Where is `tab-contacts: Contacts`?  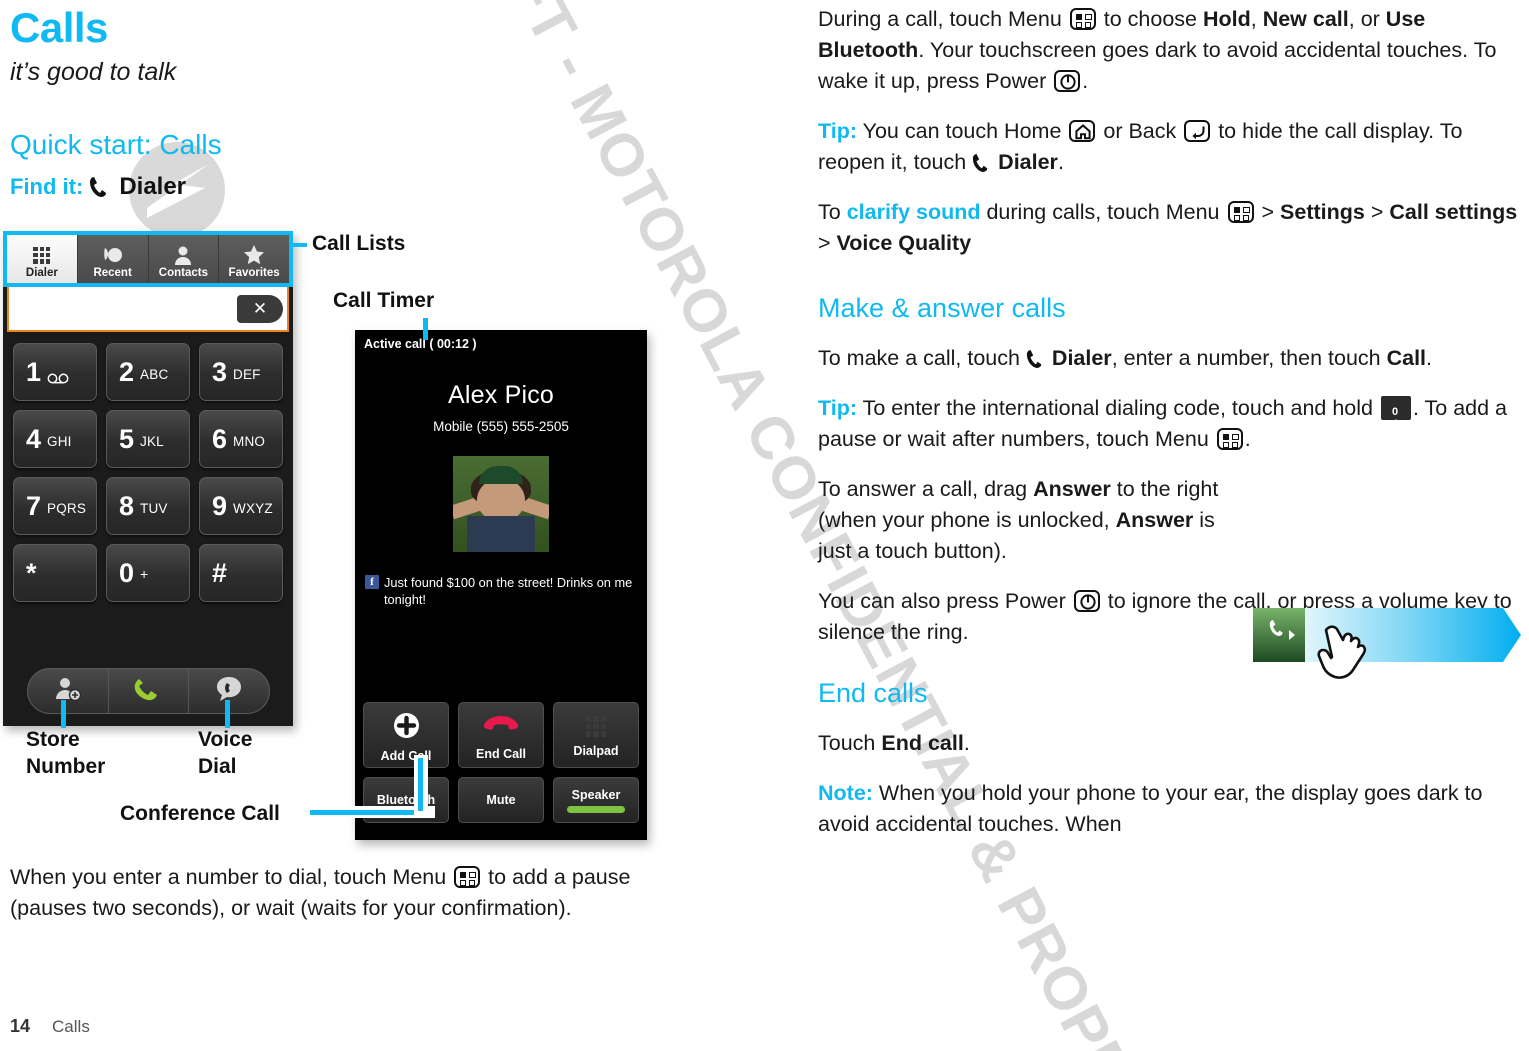 tab-contacts: Contacts is located at coordinates (184, 259).